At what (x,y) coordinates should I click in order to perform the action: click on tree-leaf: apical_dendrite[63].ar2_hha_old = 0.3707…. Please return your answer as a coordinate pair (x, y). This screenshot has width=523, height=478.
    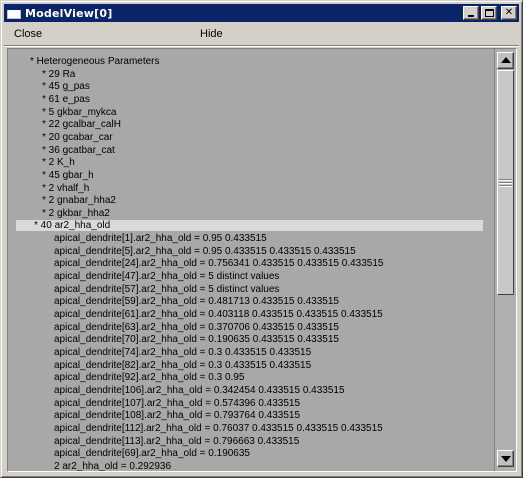
    Looking at the image, I should click on (196, 327).